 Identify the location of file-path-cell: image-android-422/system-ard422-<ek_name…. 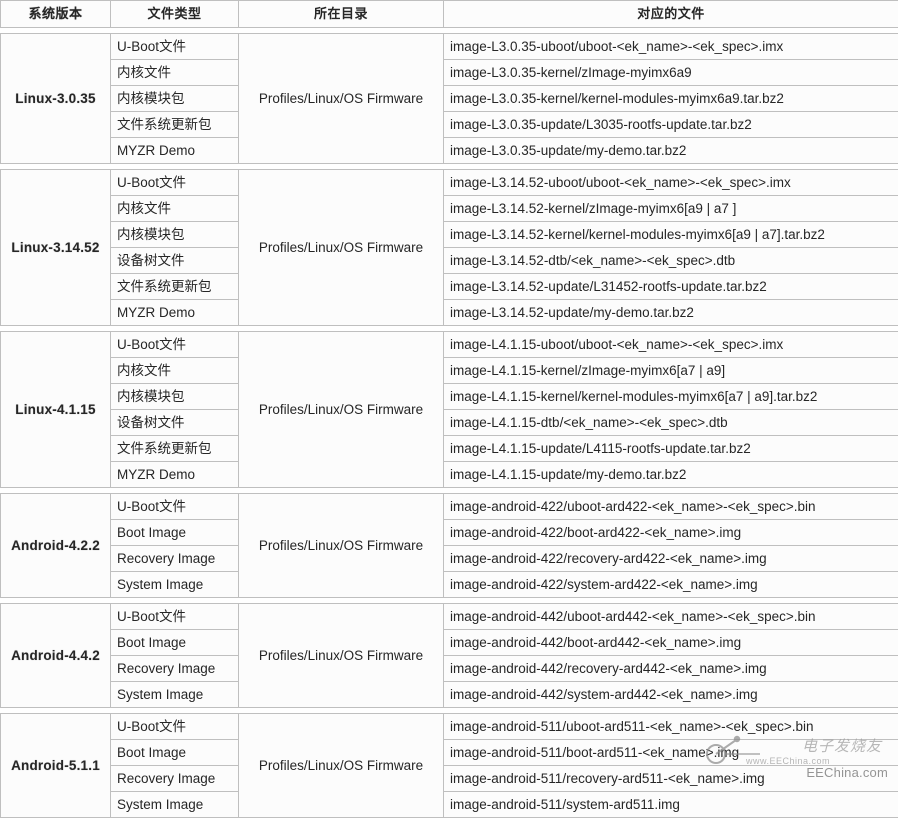
(671, 585).